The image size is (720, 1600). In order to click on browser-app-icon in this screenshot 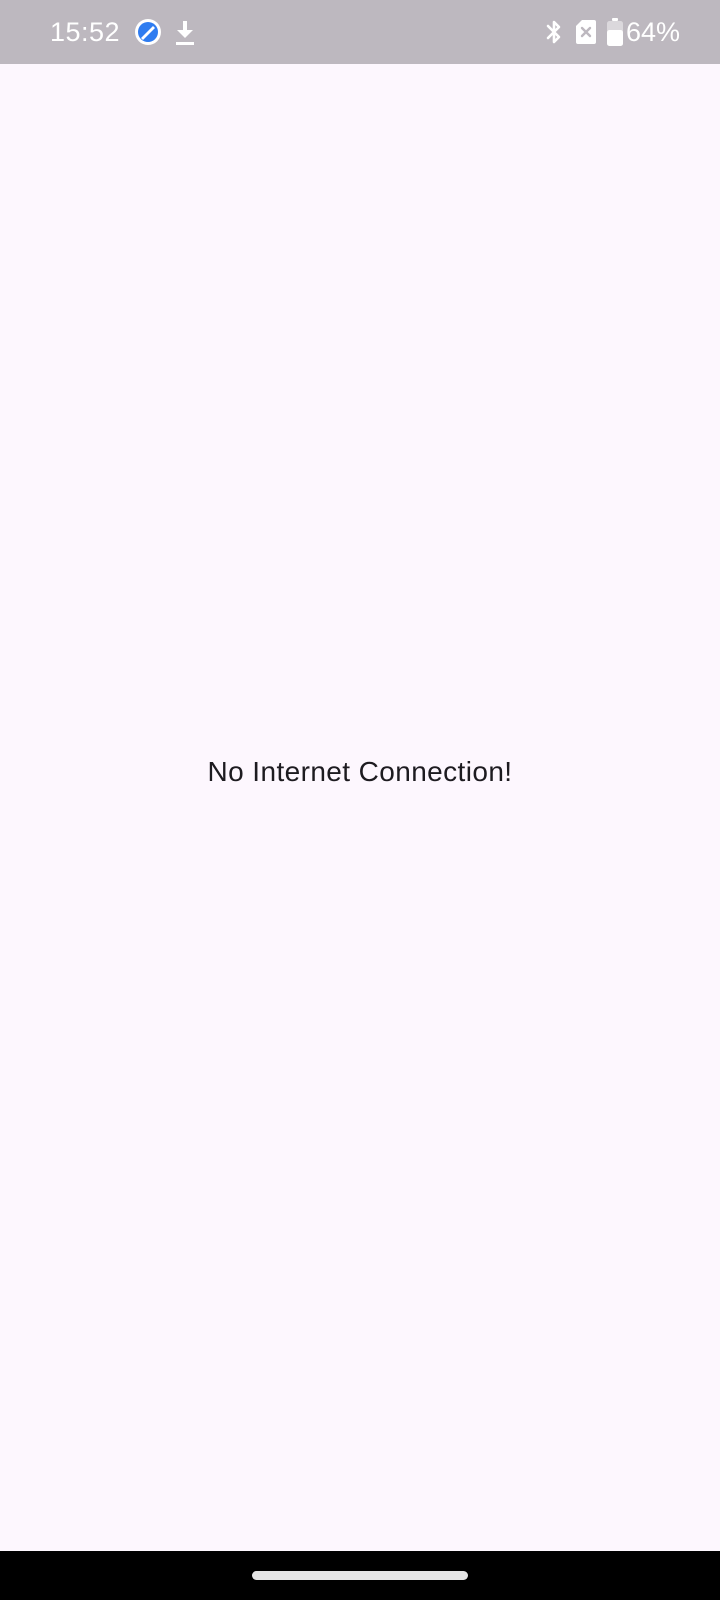, I will do `click(148, 32)`.